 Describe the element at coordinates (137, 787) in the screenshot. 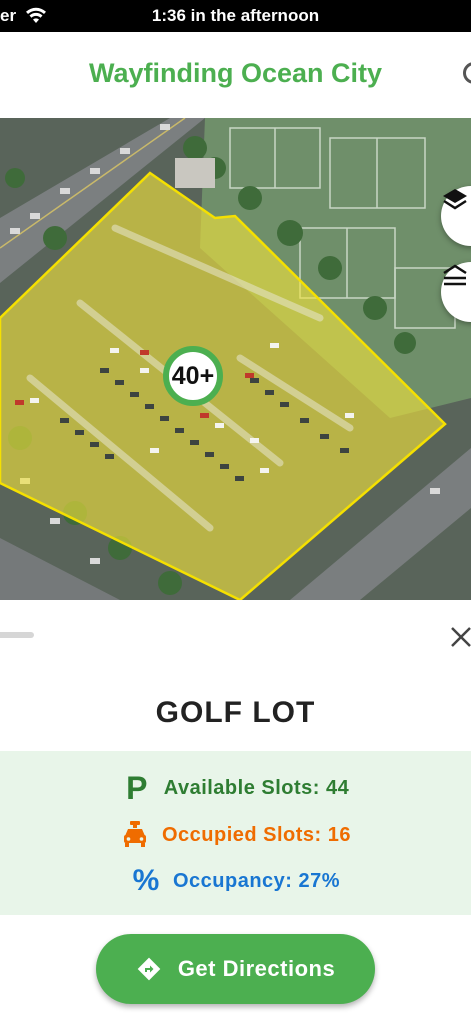

I see `parking-icon: P` at that location.